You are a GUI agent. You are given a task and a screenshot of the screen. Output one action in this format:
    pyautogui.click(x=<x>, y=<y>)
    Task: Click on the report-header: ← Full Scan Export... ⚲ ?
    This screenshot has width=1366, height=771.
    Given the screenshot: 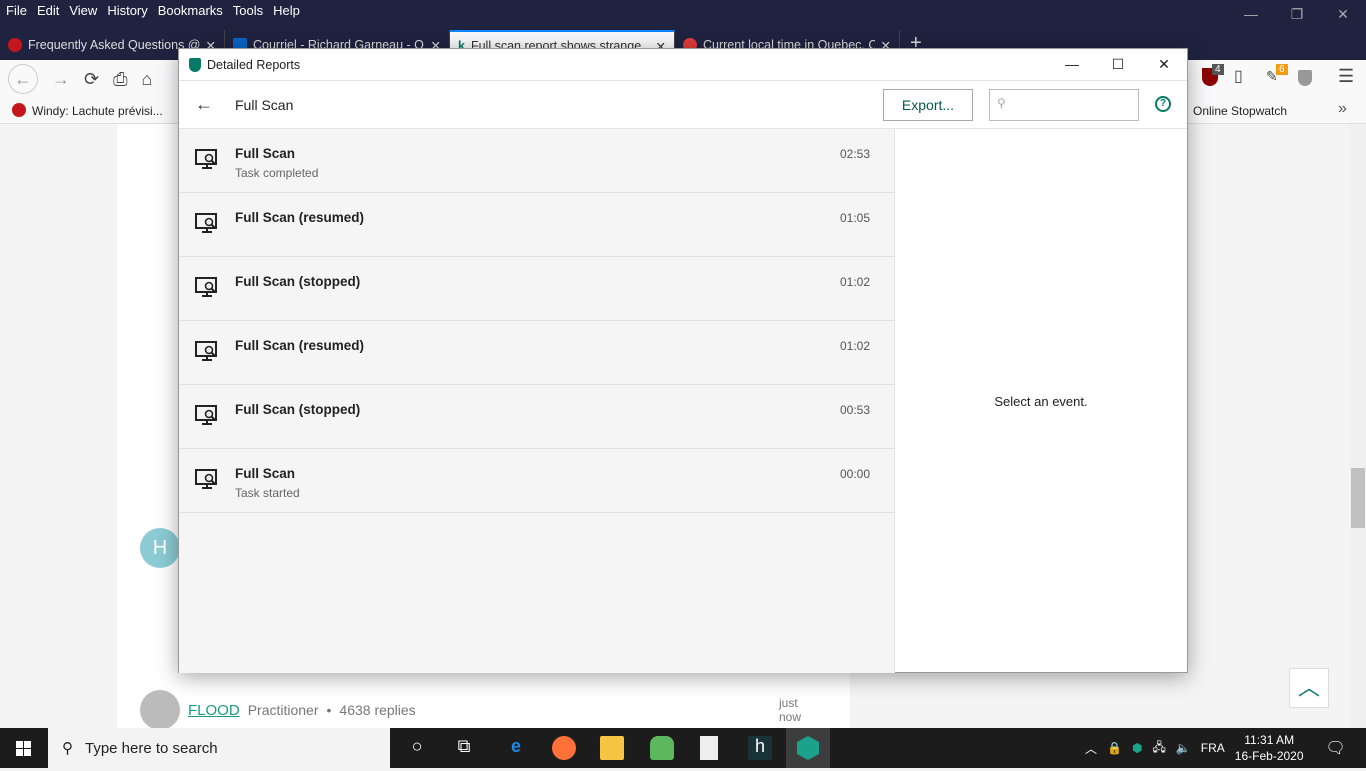 What is the action you would take?
    pyautogui.click(x=683, y=105)
    